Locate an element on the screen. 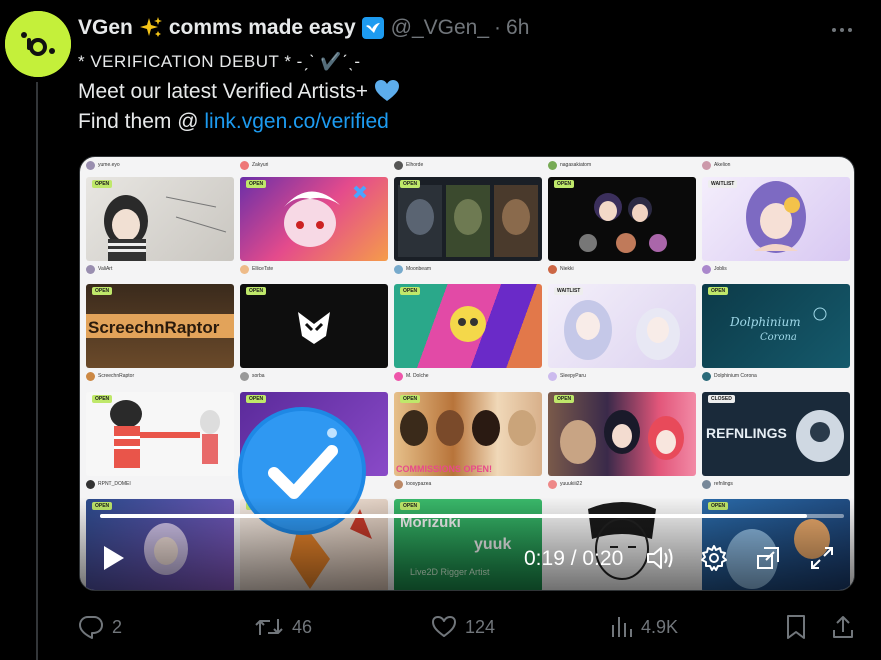 Image resolution: width=881 pixels, height=660 pixels. artist-meta: Akelion is located at coordinates (716, 165).